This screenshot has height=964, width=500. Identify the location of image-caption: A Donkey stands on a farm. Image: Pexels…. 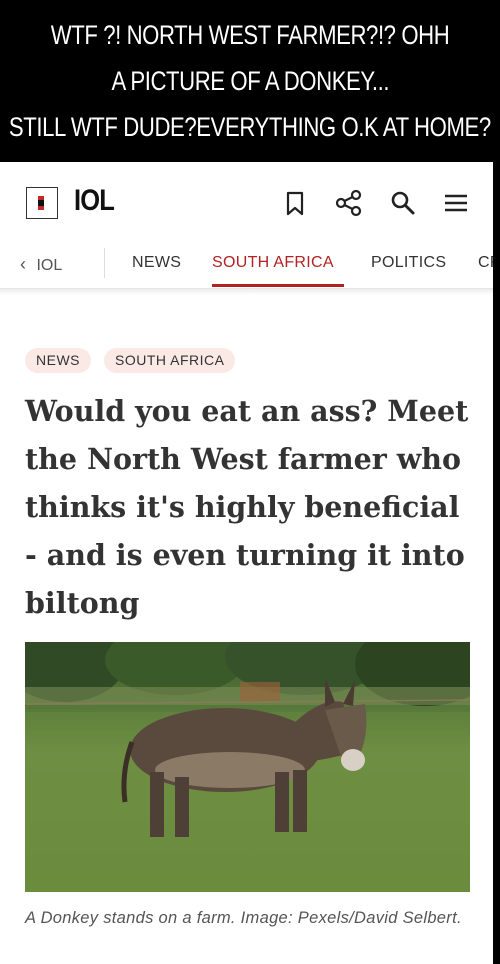
(243, 918).